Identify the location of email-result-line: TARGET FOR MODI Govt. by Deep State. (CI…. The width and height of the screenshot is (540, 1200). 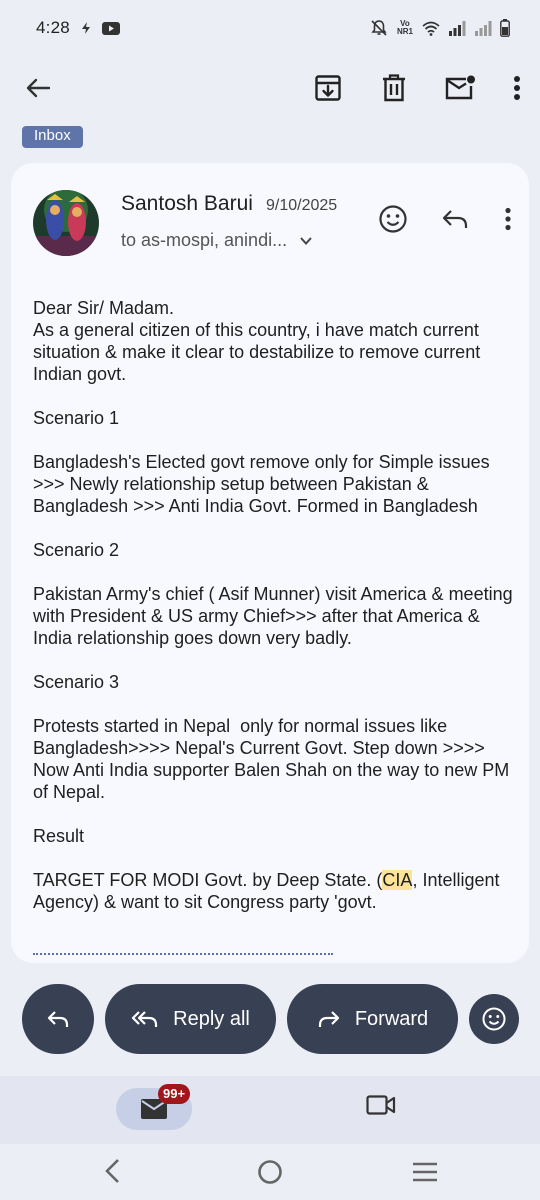
(268, 891).